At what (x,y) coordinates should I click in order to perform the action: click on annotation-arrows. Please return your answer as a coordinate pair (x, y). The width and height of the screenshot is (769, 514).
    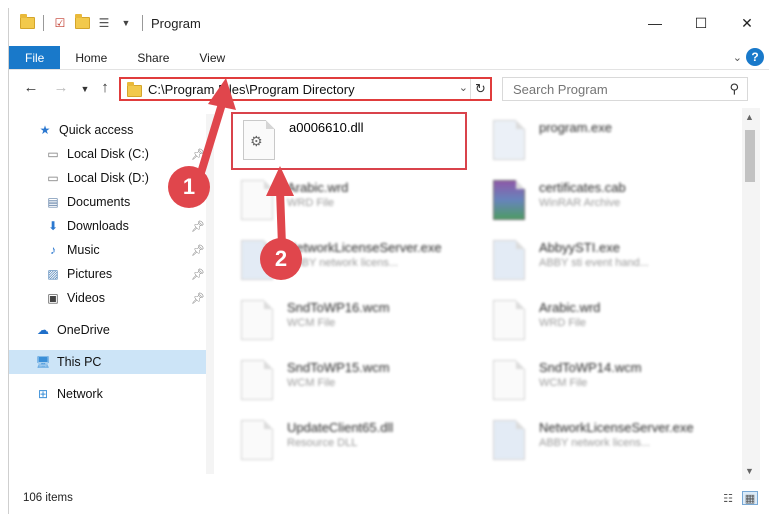
    Looking at the image, I should click on (245, 164).